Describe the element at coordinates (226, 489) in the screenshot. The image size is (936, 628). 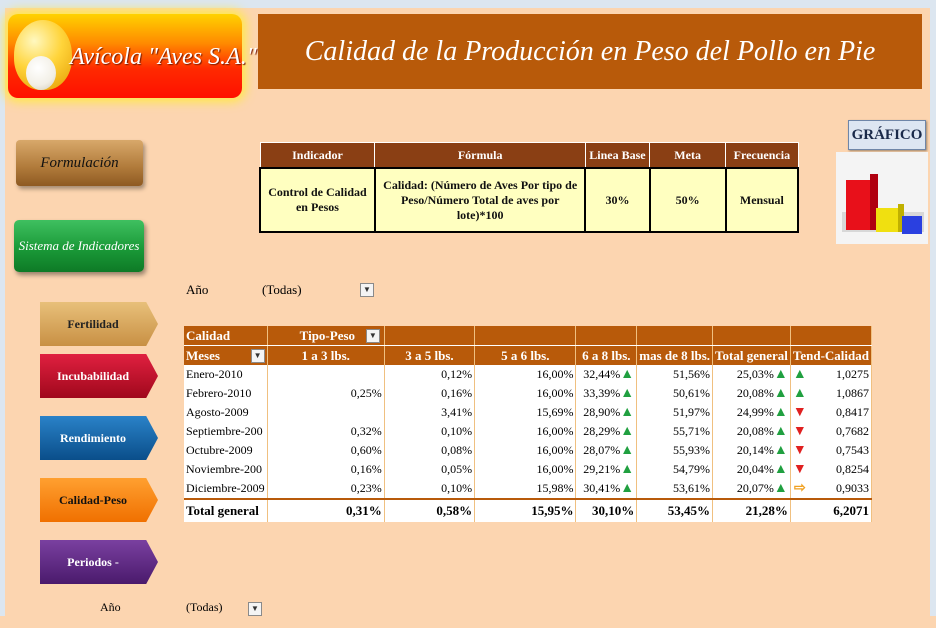
I see `row-month: Diciembre-2009` at that location.